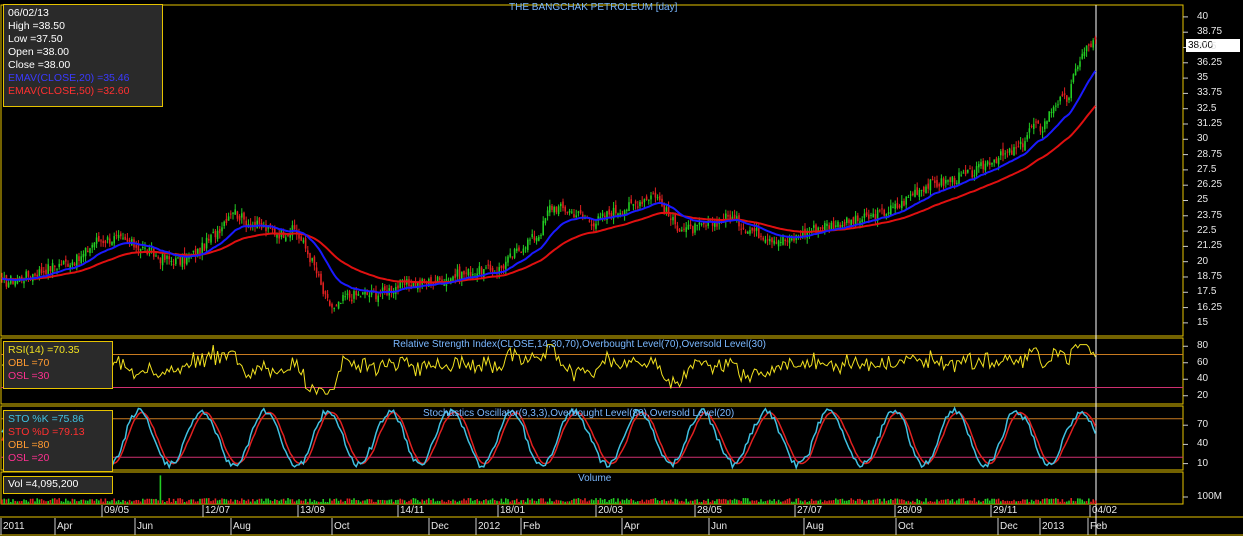 The height and width of the screenshot is (536, 1243). I want to click on x-date-label: 27/07, so click(810, 510).